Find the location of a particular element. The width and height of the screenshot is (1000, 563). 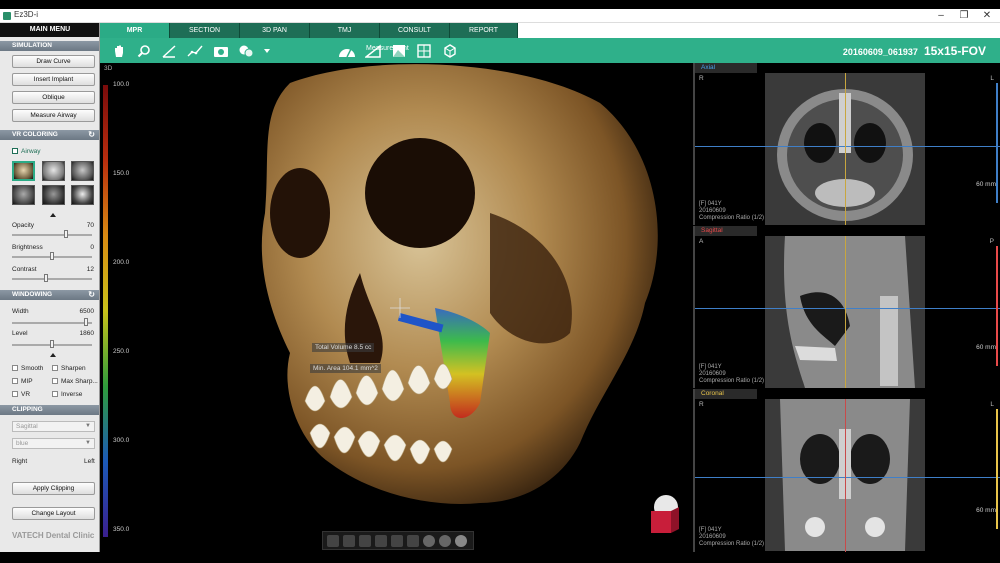

width-slider is located at coordinates (52, 323).